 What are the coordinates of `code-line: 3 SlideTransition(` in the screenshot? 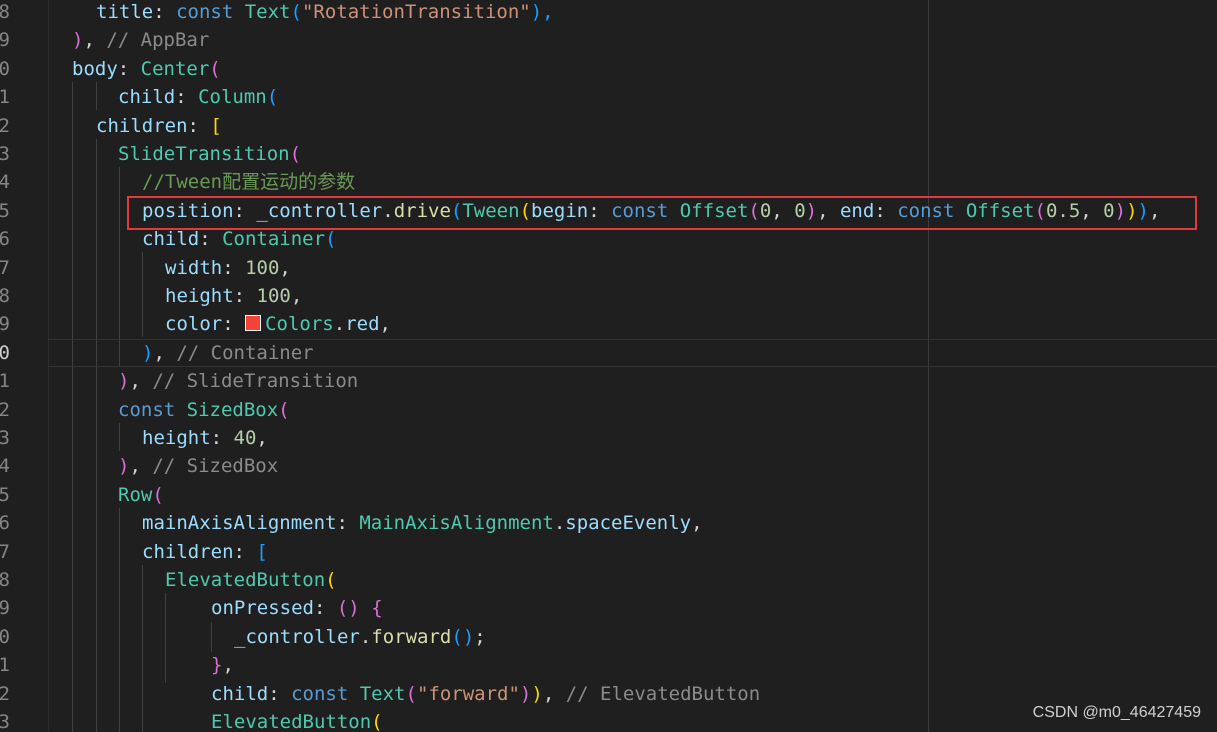 It's located at (608, 154).